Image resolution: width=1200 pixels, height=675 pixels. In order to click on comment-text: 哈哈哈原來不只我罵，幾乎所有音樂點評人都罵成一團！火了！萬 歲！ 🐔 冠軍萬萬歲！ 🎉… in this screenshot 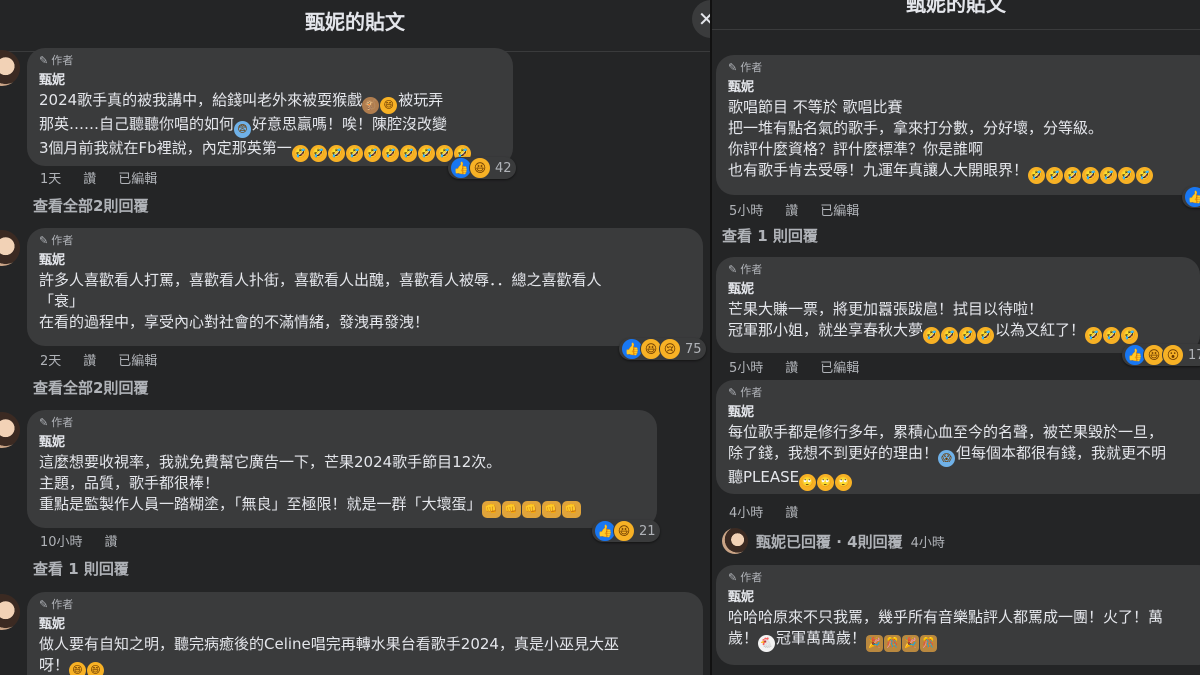, I will do `click(964, 629)`.